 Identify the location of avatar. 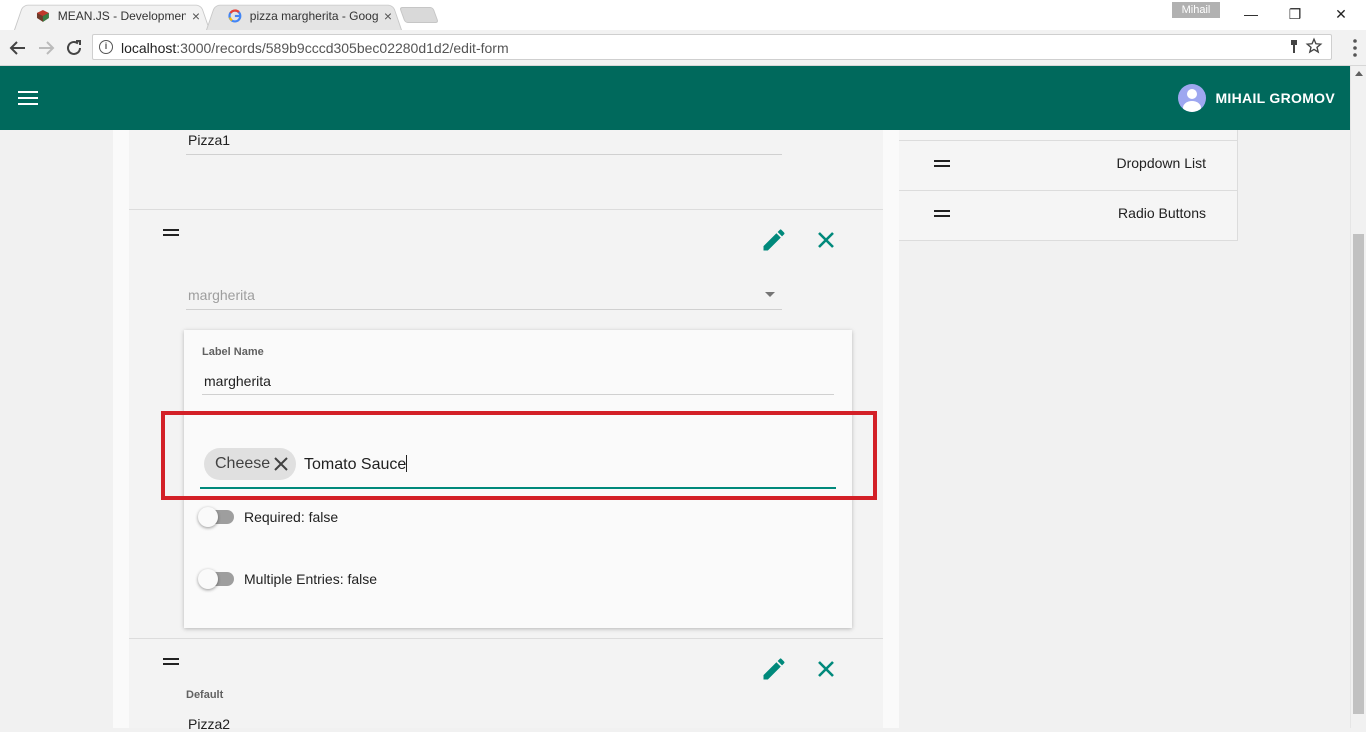
(1192, 98).